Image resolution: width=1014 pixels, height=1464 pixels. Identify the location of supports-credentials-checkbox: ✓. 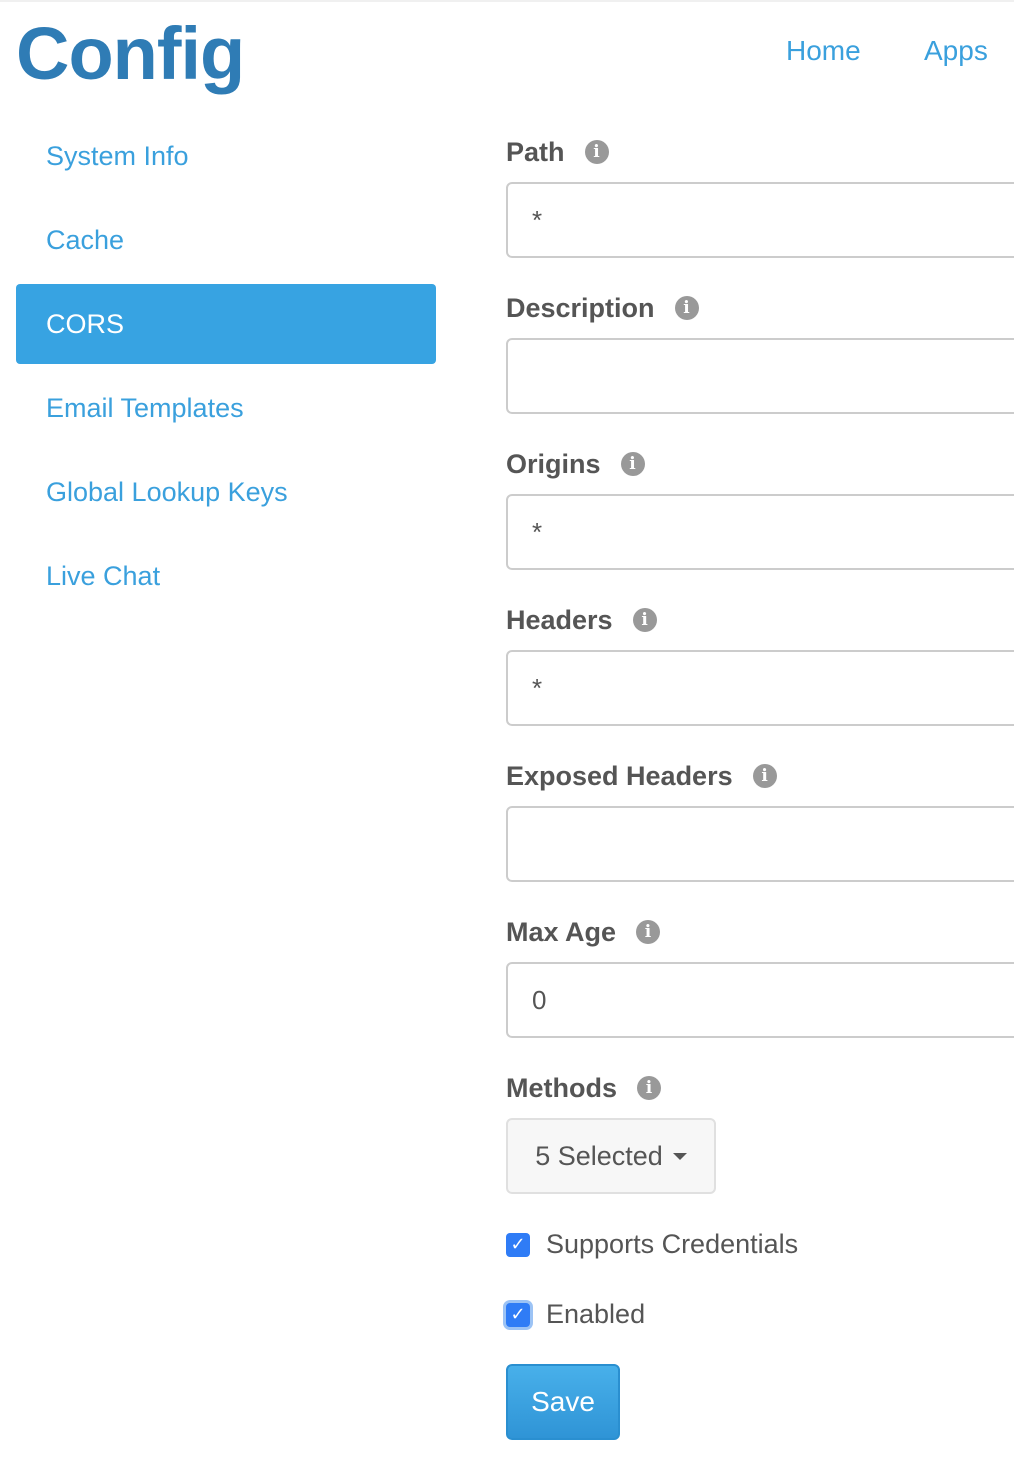
(518, 1244).